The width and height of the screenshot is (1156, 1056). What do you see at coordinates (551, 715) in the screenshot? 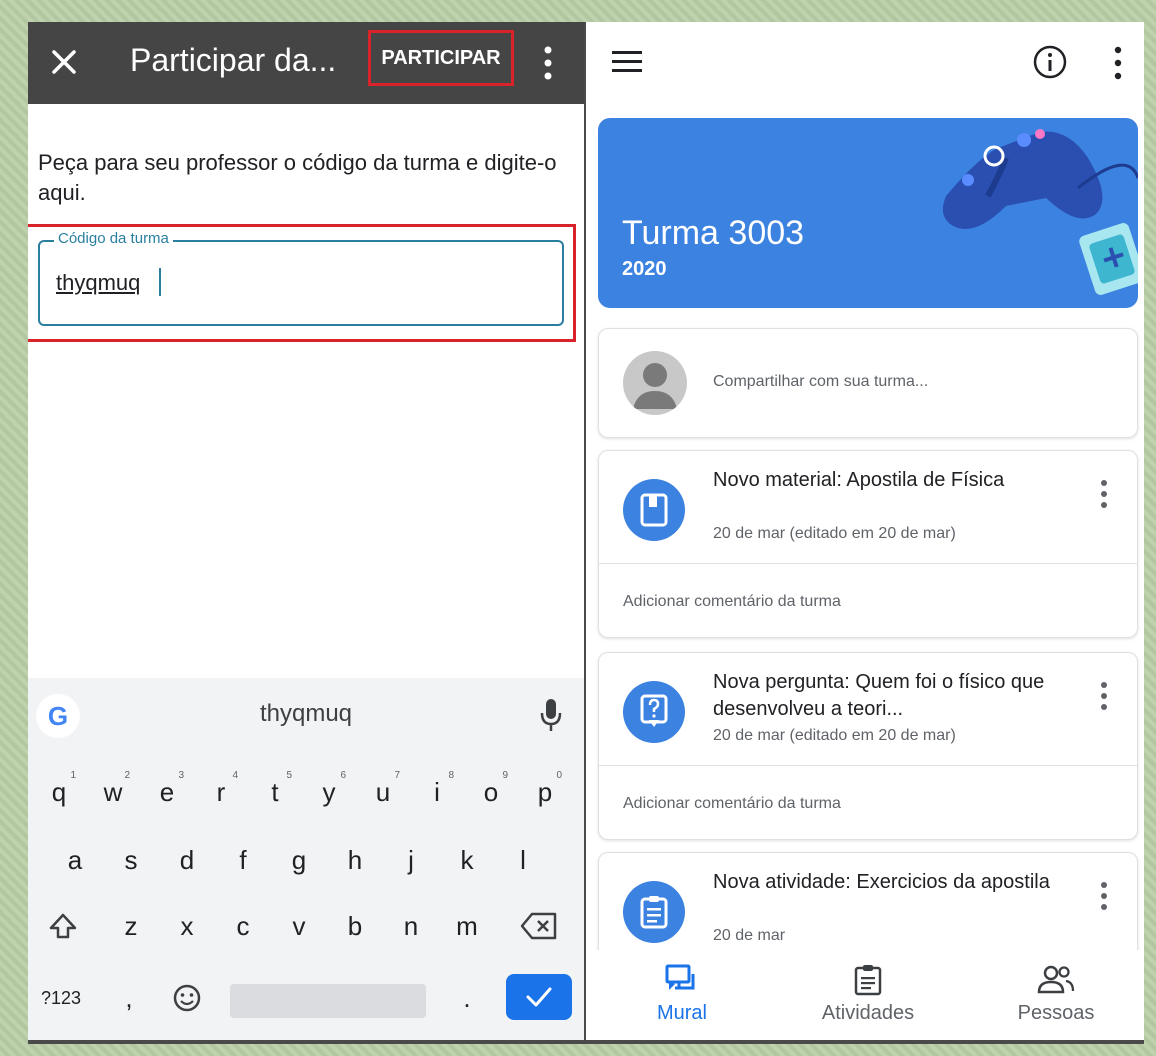
I see `microphone-icon` at bounding box center [551, 715].